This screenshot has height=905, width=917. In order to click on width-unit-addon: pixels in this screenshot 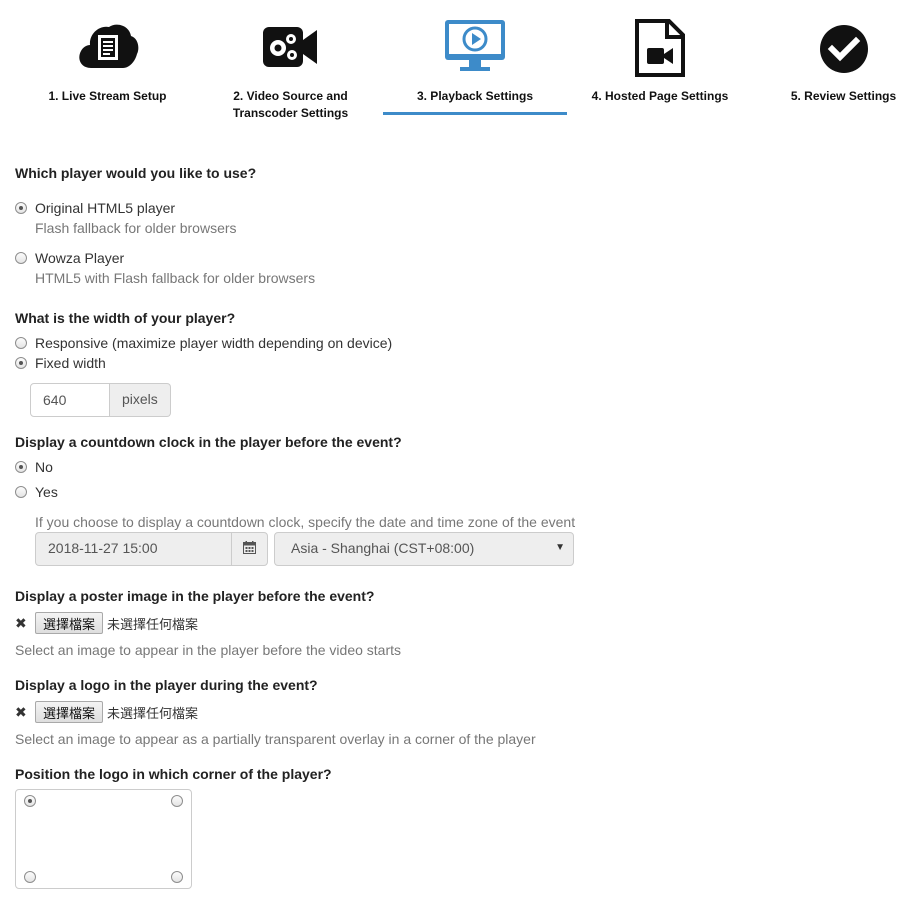, I will do `click(140, 400)`.